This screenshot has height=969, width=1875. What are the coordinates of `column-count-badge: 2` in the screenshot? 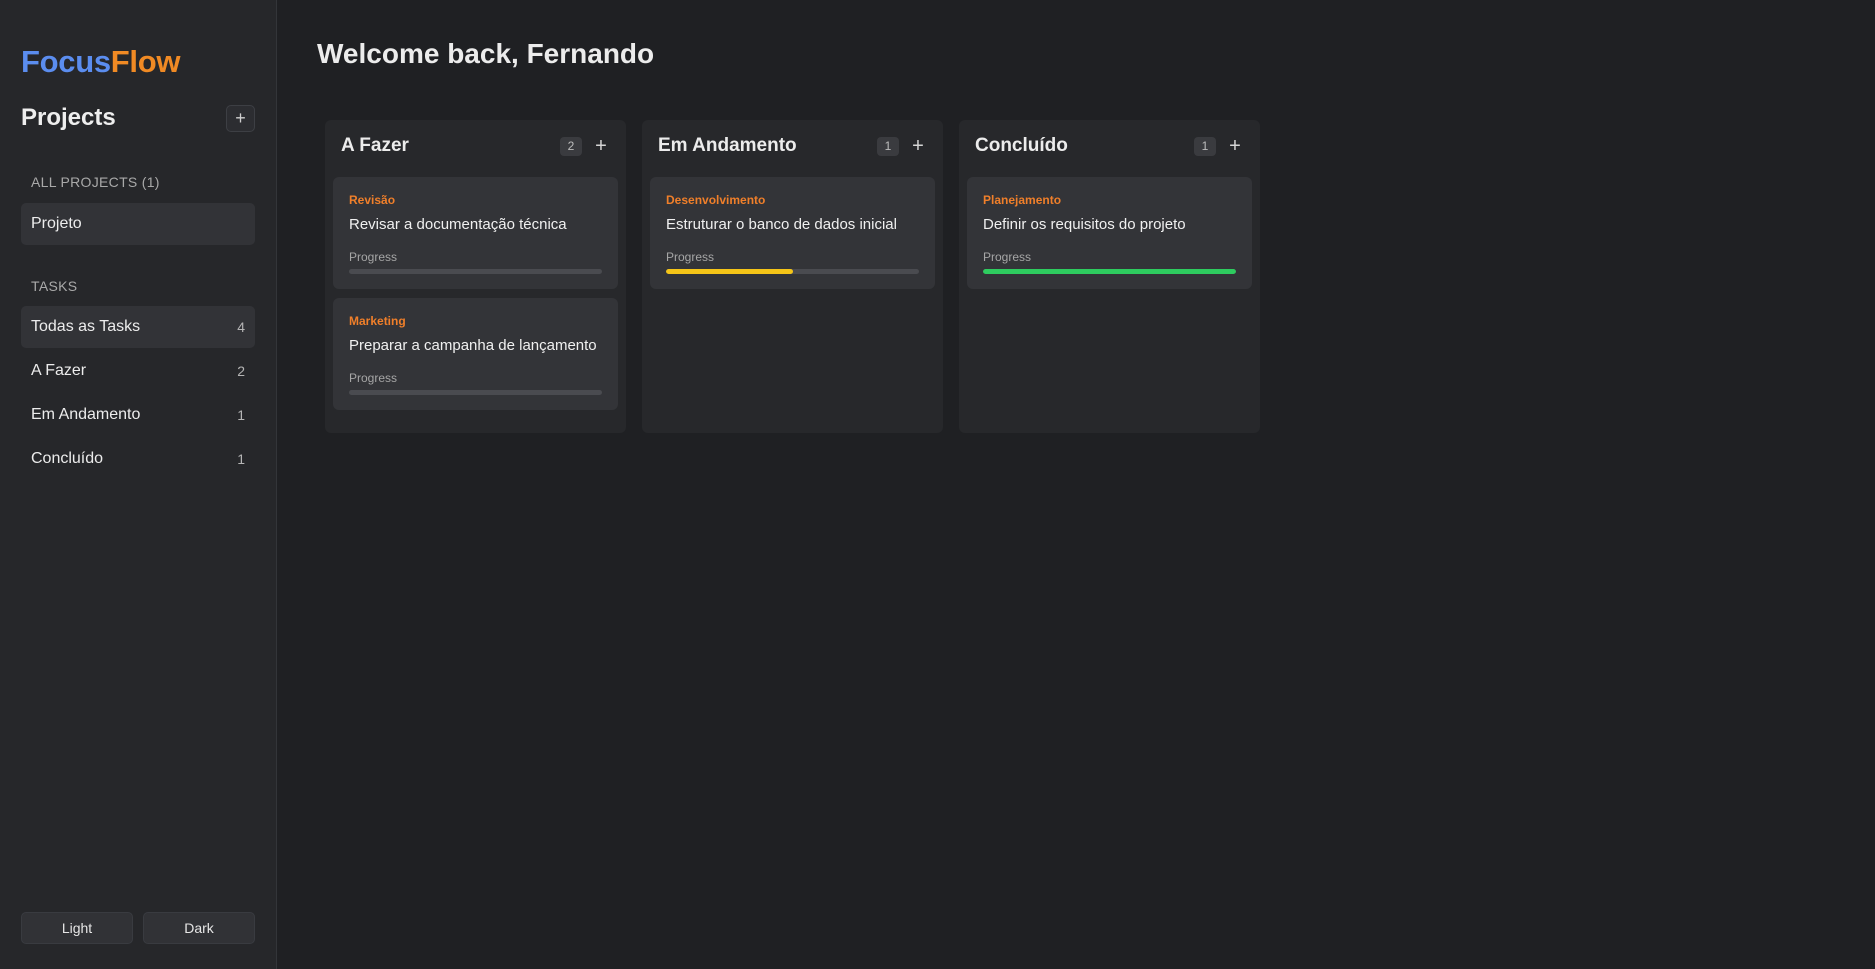 It's located at (571, 146).